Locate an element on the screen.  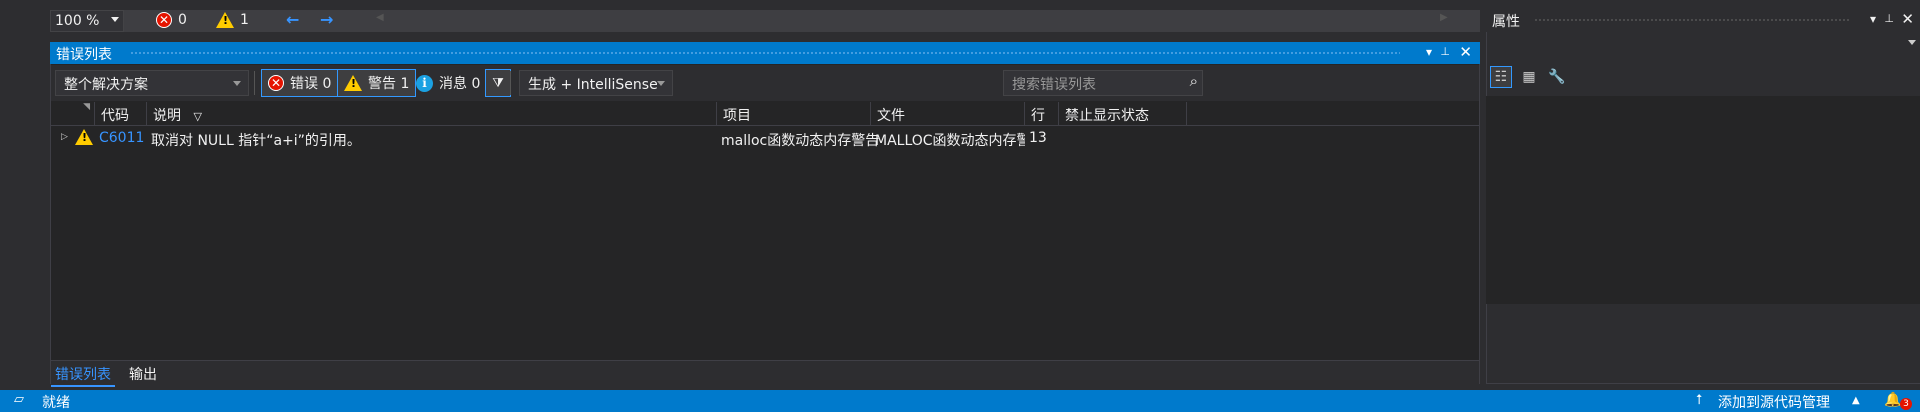
column-header-label: 禁止显示状态 is located at coordinates (1107, 116).